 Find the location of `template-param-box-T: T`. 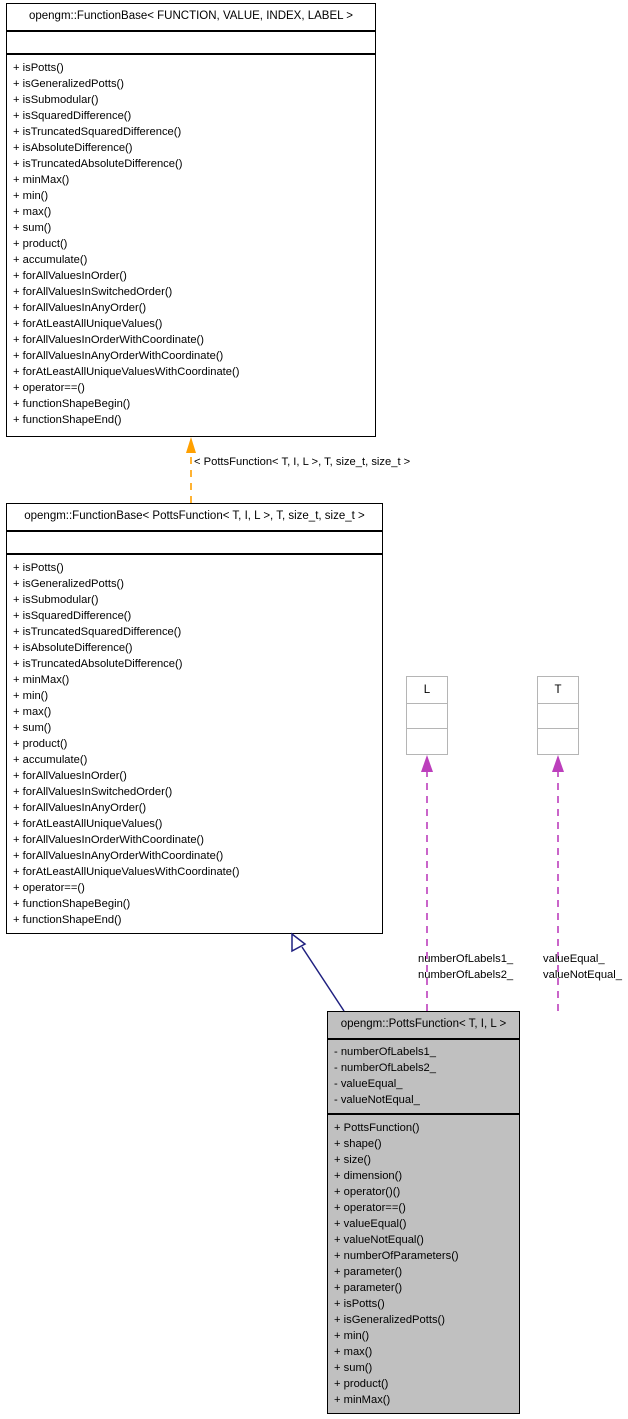

template-param-box-T: T is located at coordinates (558, 715).